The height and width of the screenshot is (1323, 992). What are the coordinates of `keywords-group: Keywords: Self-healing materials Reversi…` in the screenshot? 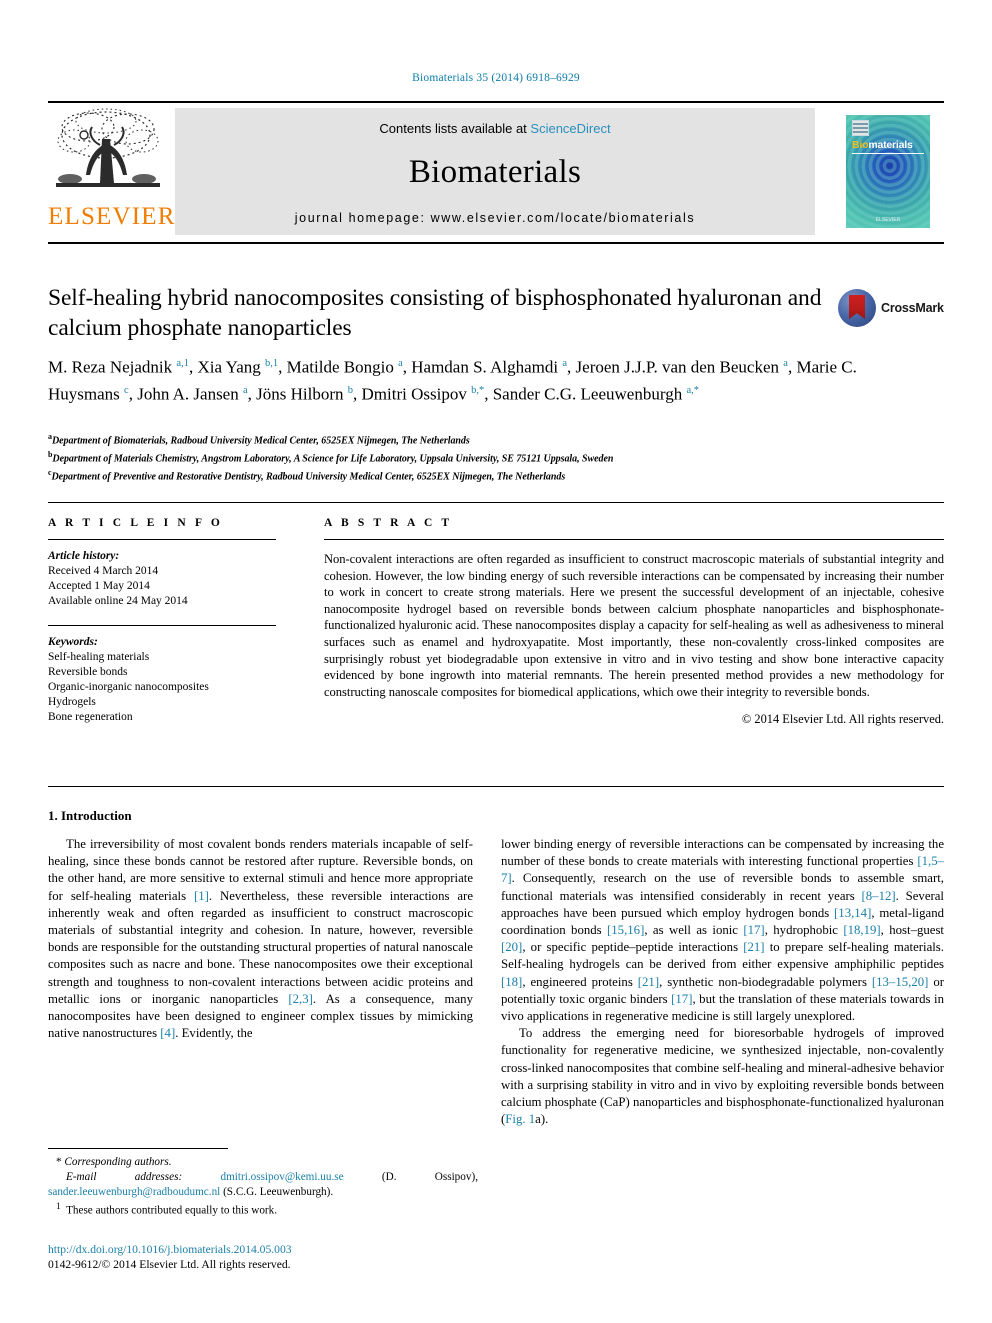 It's located at (162, 680).